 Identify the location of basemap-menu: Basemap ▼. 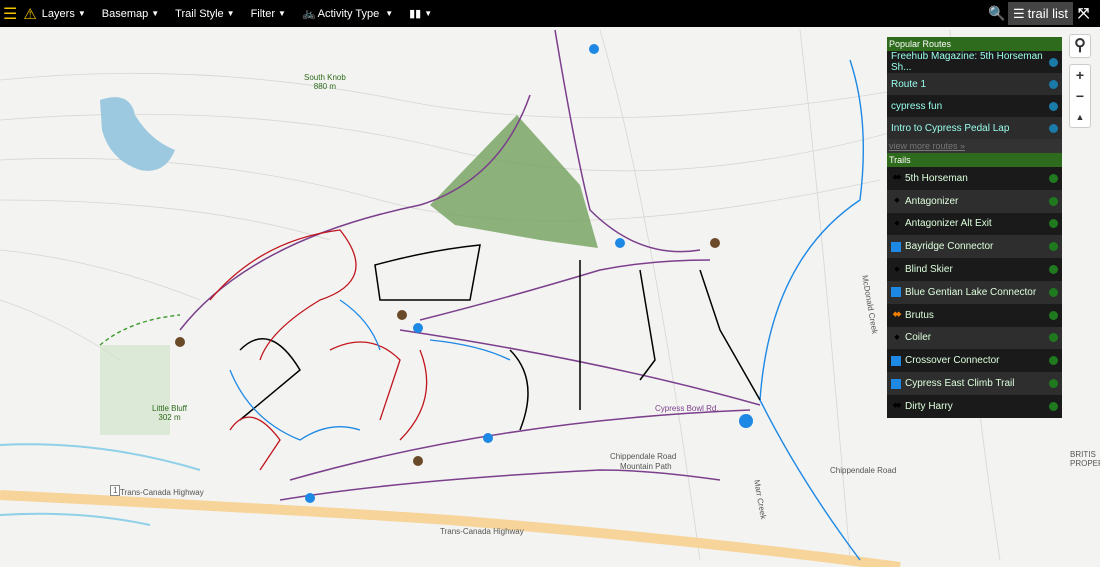
(130, 14).